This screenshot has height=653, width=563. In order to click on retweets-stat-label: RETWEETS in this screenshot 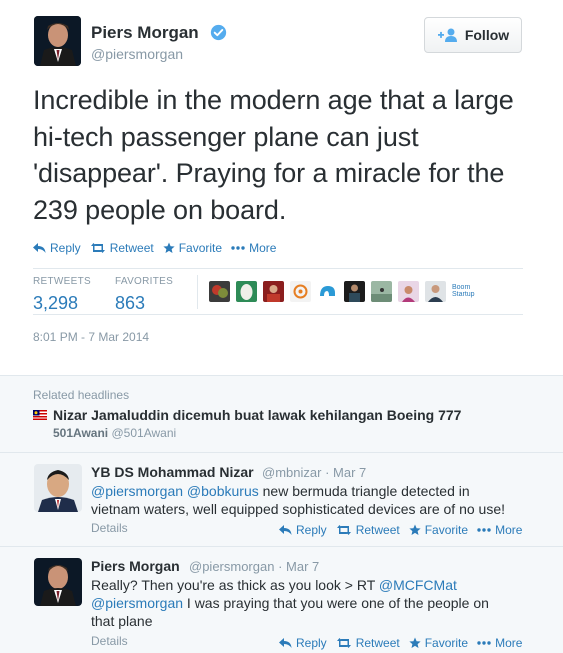, I will do `click(62, 281)`.